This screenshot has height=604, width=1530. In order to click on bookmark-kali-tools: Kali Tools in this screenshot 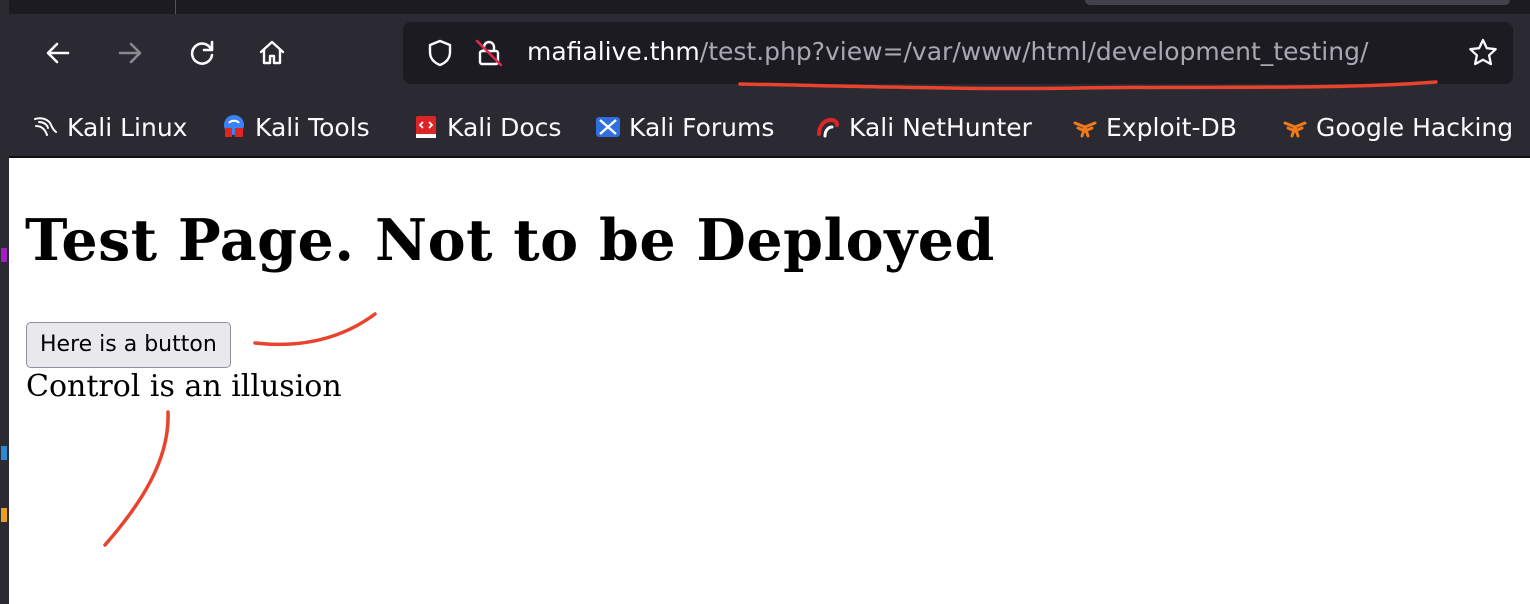, I will do `click(295, 127)`.